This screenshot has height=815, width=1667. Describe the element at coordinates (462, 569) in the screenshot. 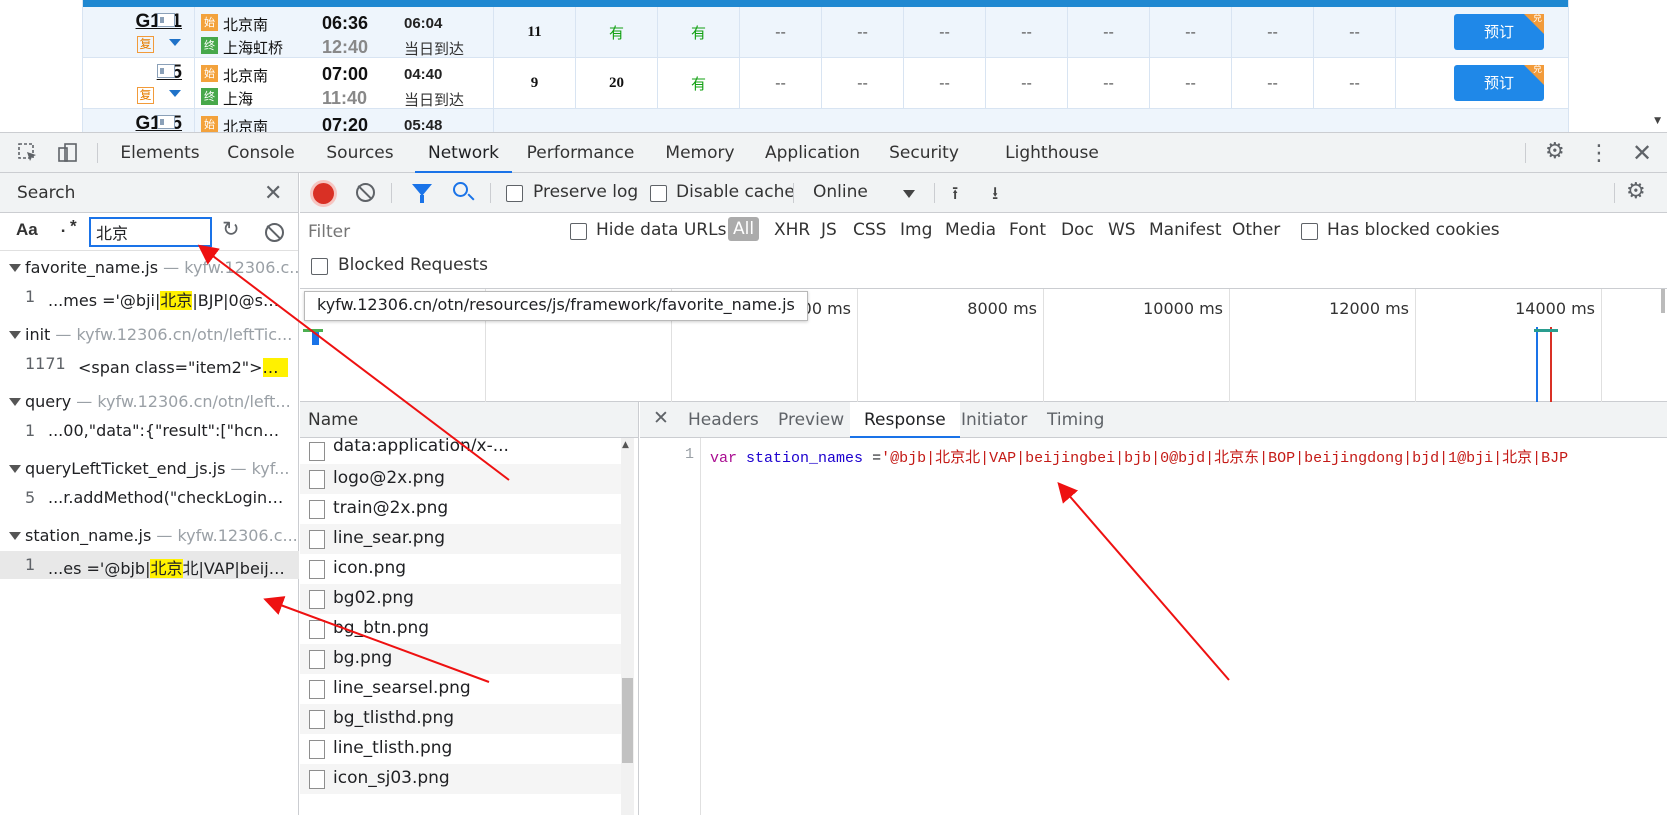

I see `request-row: icon.png` at that location.